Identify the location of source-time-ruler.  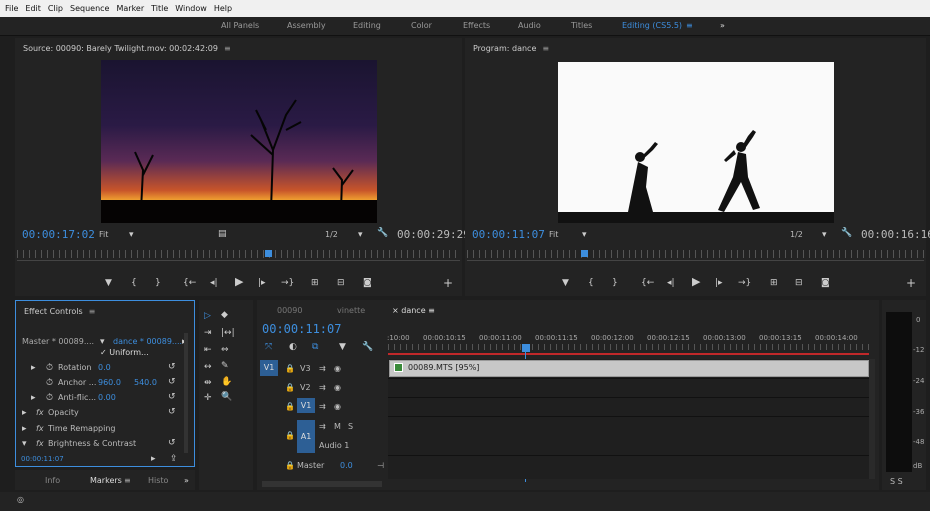
(238, 254).